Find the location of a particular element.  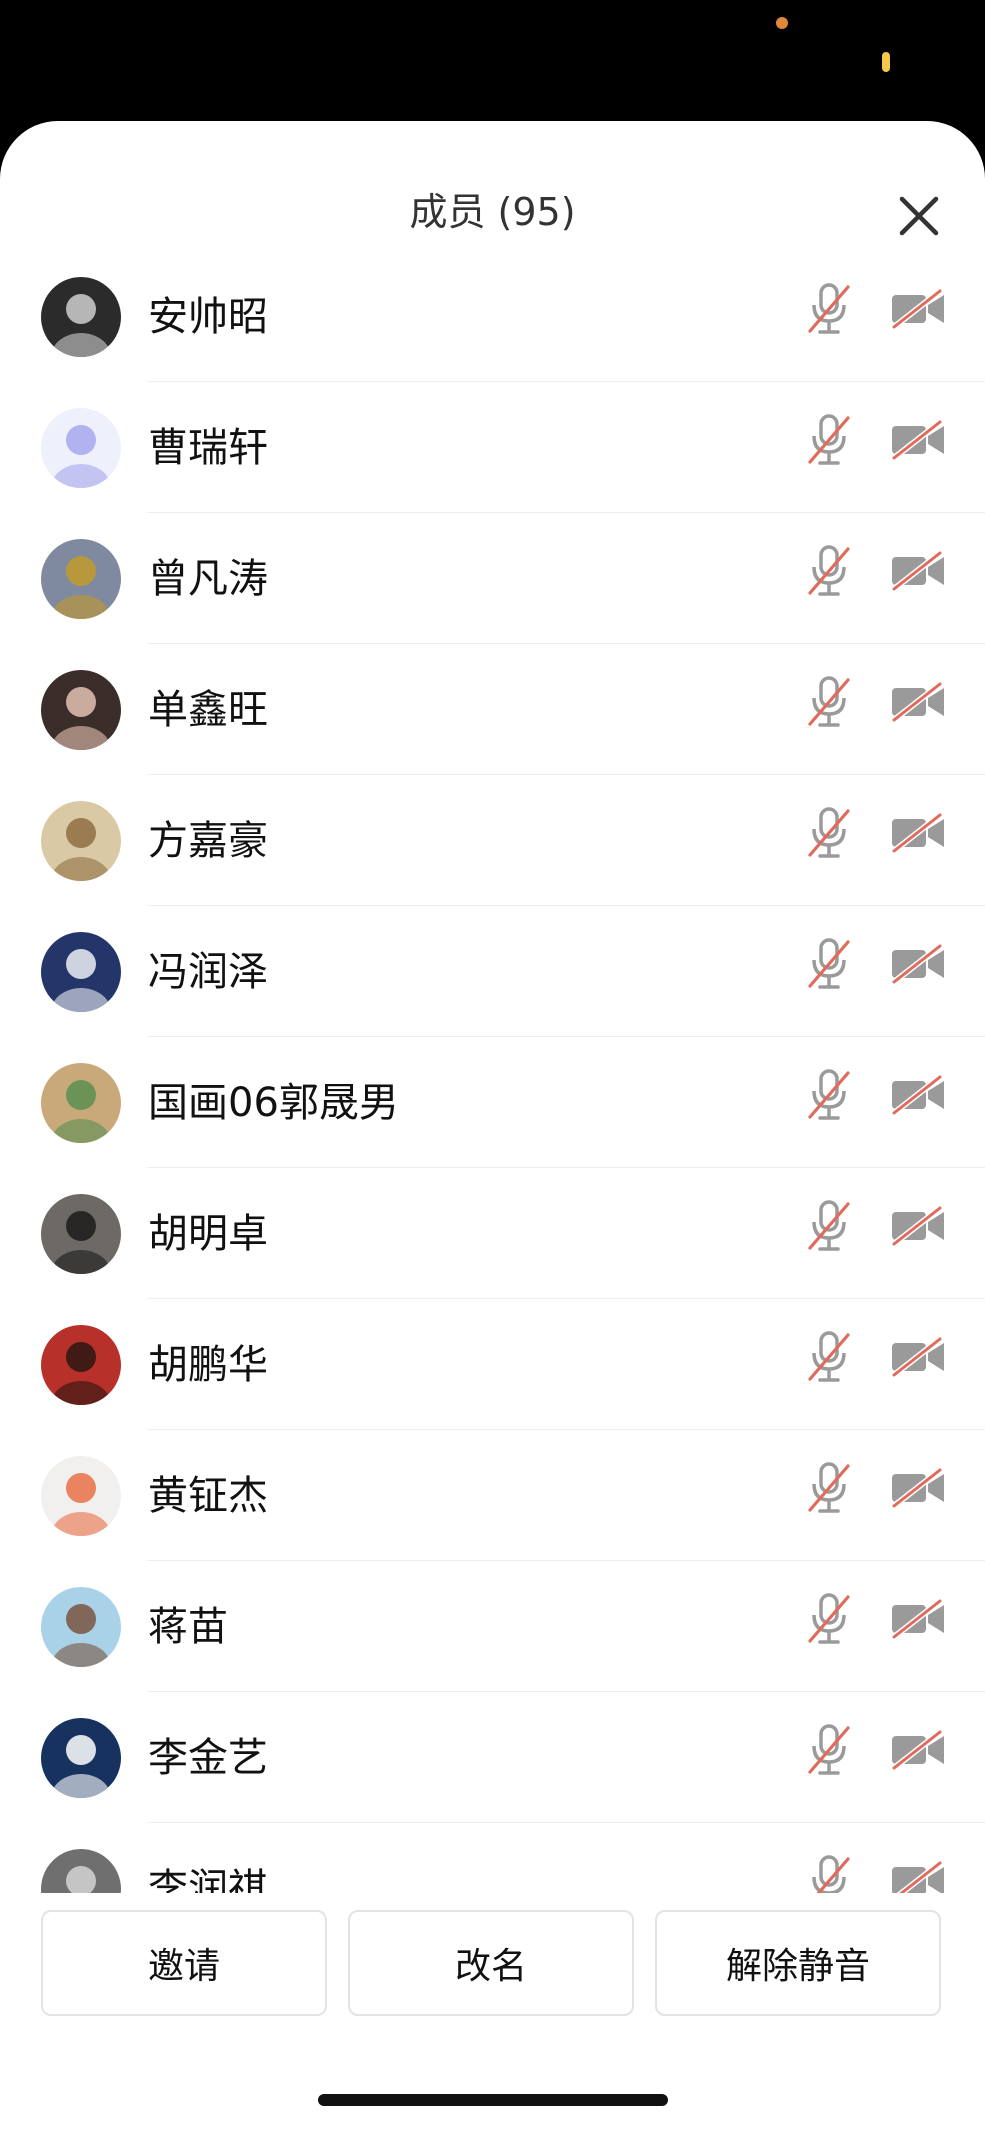

member-row: 胡明卓 is located at coordinates (492, 1233).